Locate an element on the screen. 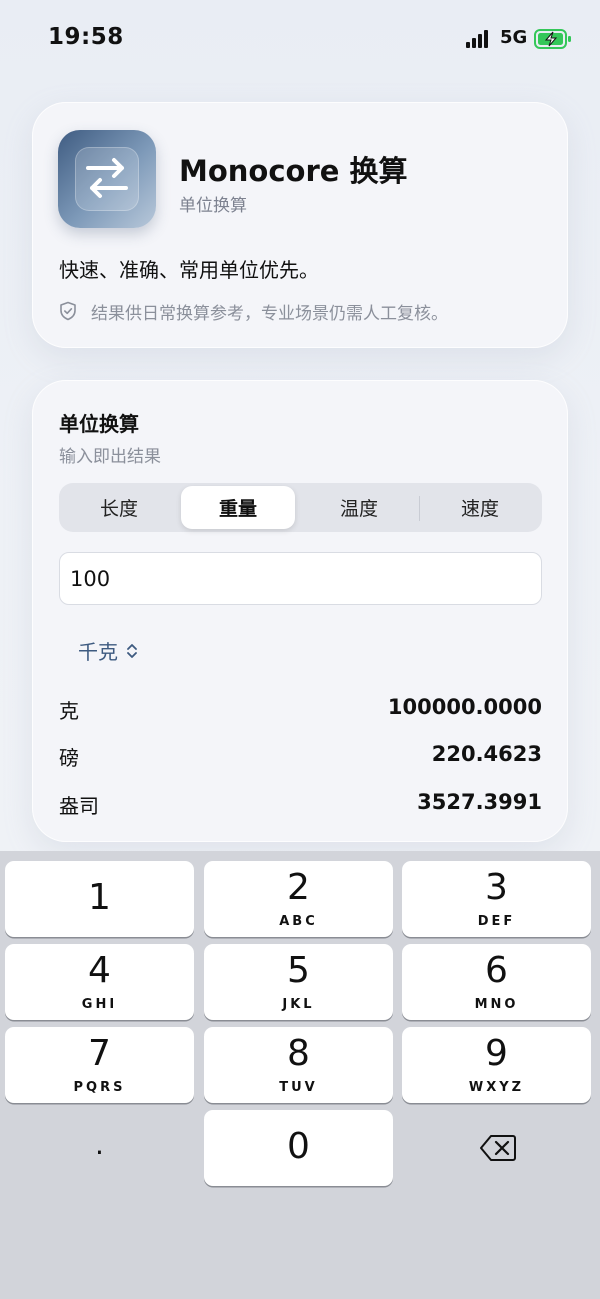  key-6: 6 MNO is located at coordinates (496, 982).